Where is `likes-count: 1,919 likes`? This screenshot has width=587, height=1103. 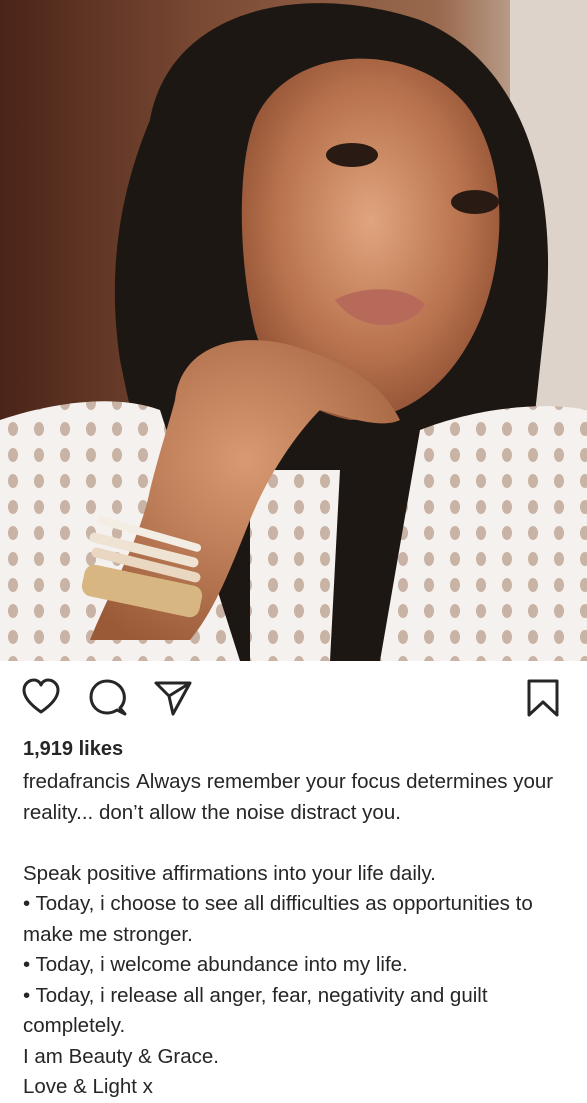 likes-count: 1,919 likes is located at coordinates (73, 749).